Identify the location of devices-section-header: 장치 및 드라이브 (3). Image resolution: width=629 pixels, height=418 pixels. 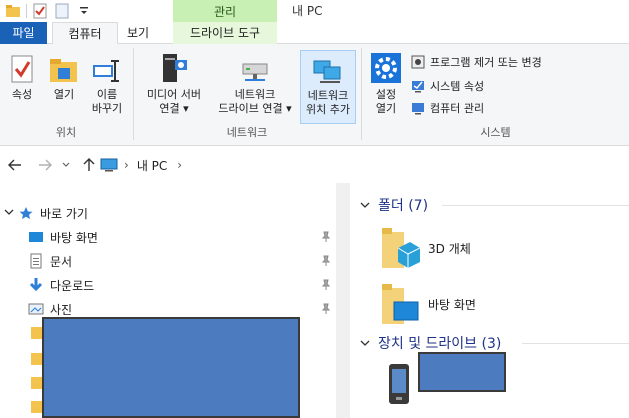
(430, 343).